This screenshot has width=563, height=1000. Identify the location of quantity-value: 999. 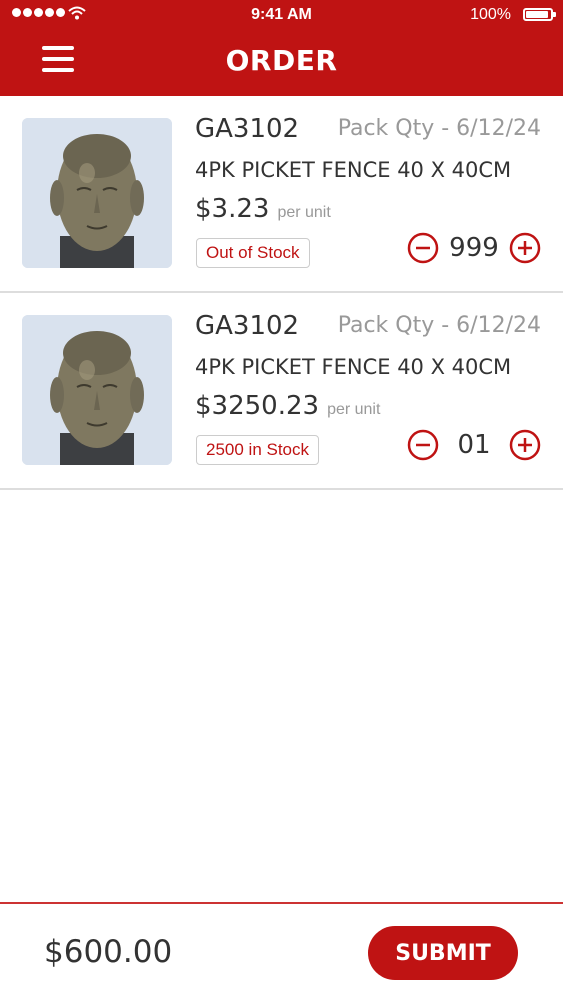
(474, 248).